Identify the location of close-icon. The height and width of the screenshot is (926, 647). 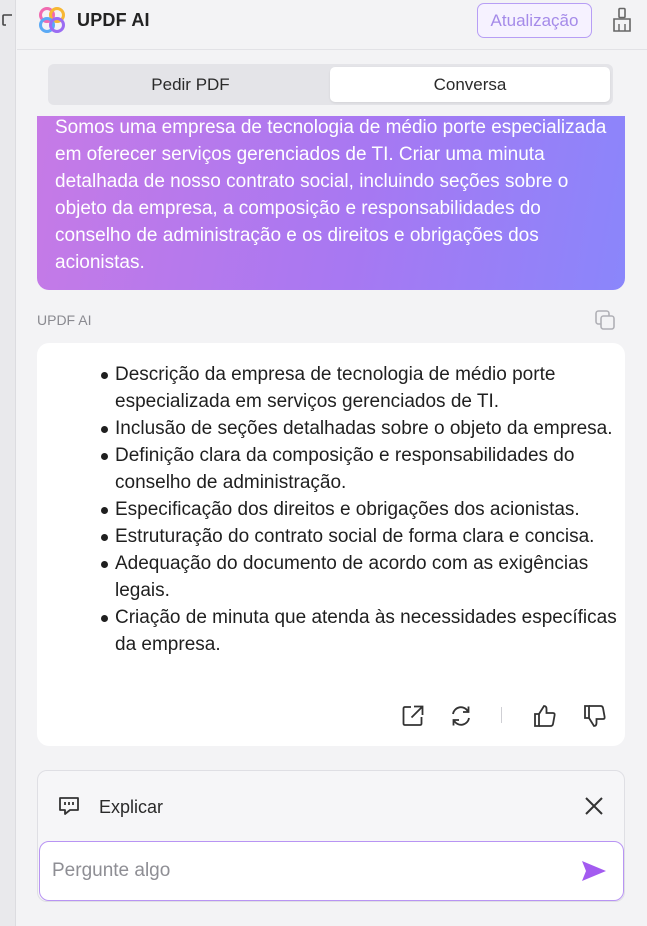
(594, 806).